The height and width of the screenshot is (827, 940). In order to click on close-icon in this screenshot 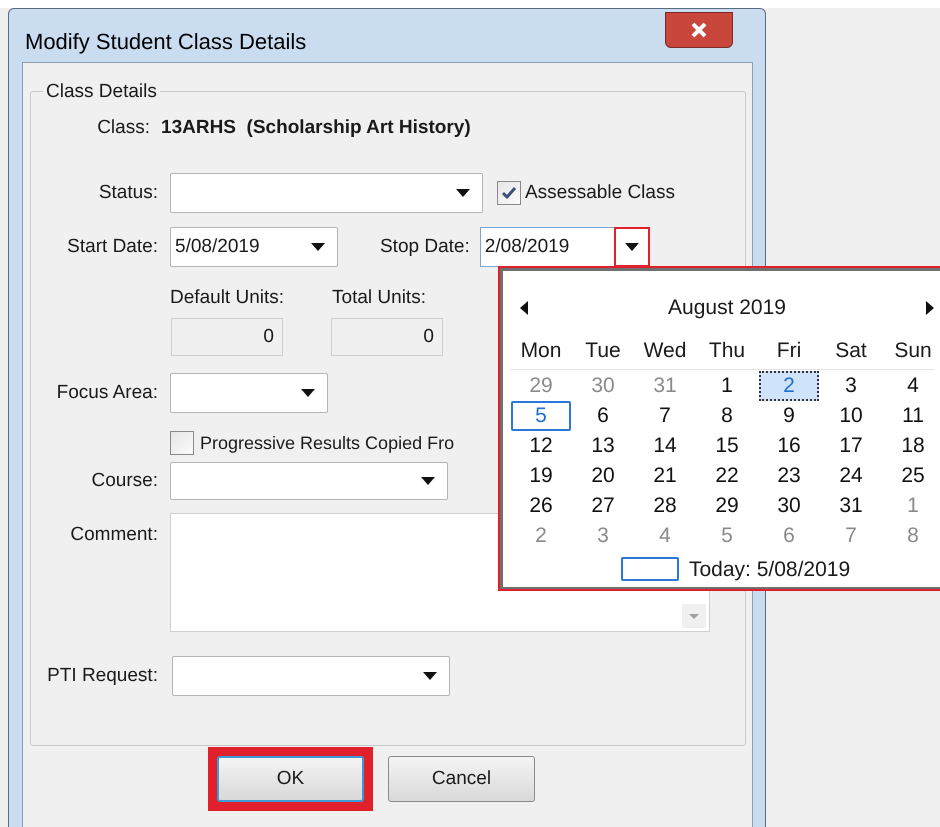, I will do `click(699, 30)`.